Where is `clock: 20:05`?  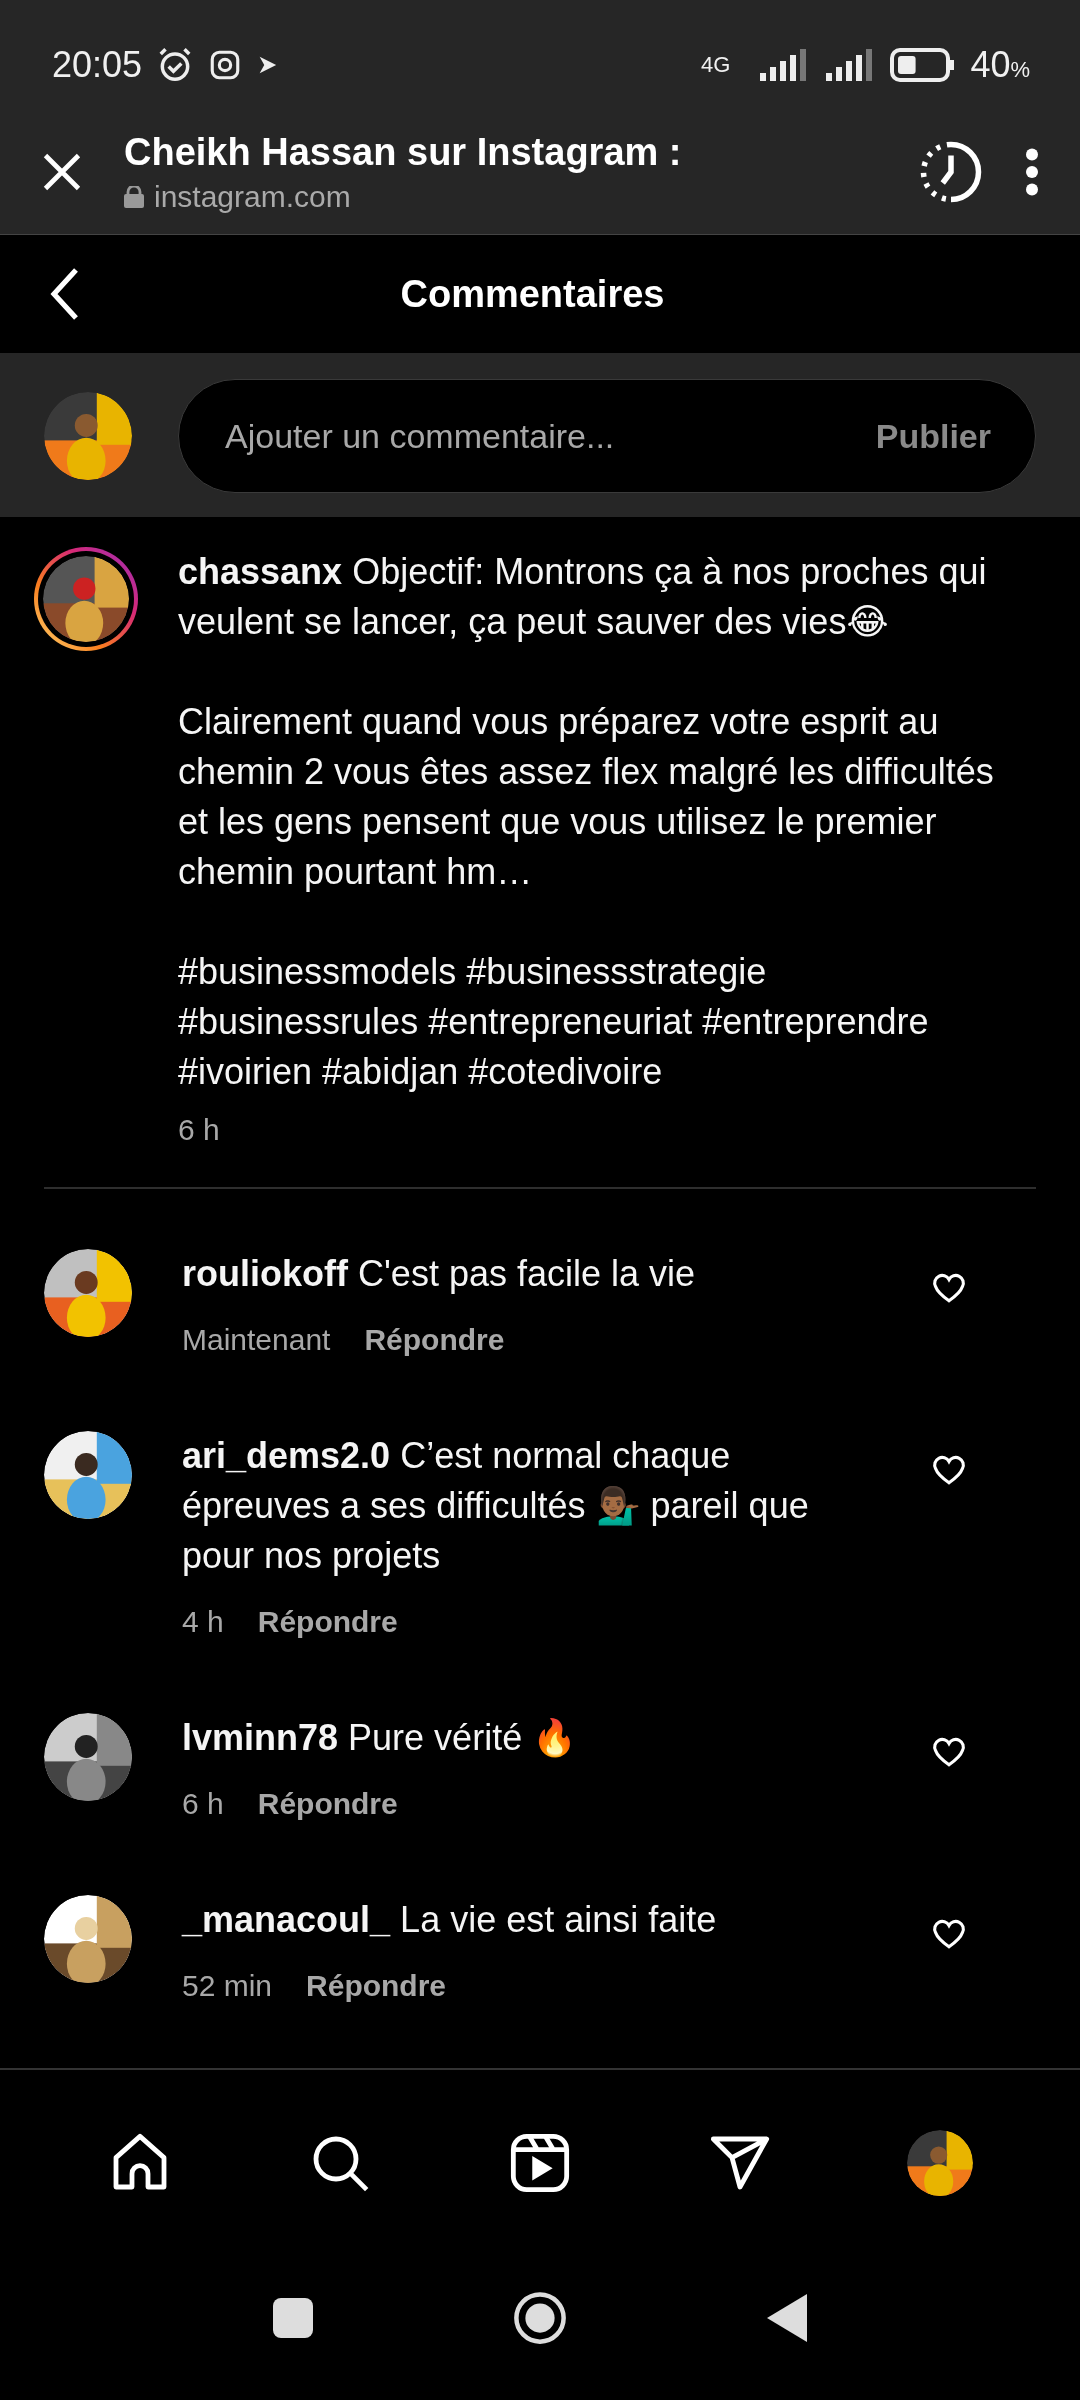 clock: 20:05 is located at coordinates (97, 65).